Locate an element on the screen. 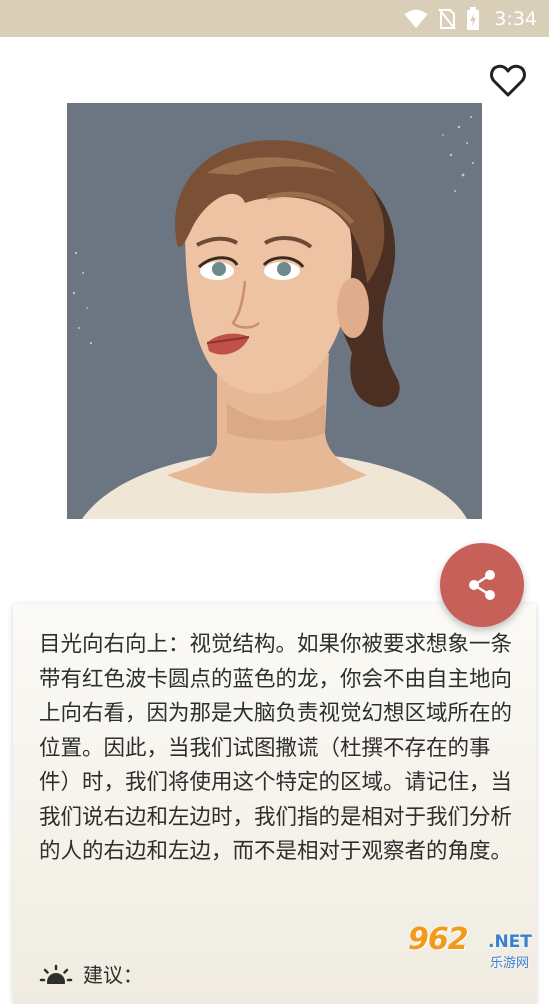 This screenshot has width=549, height=1004. watermark-logo: 962 .NET 乐游网 is located at coordinates (477, 947).